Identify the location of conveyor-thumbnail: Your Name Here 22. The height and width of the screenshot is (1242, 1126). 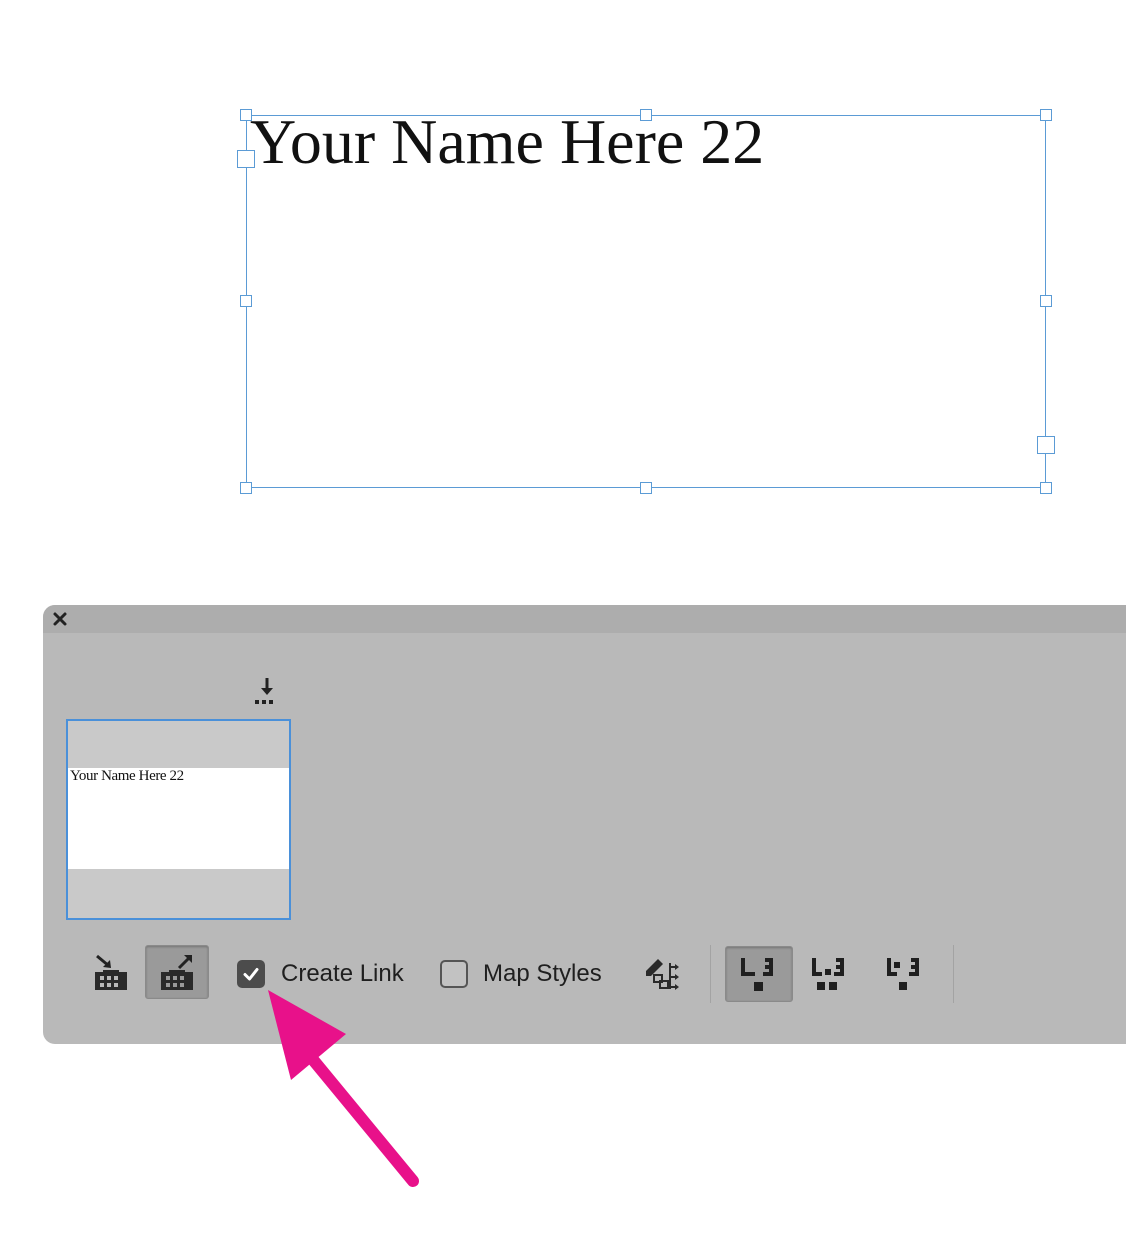
(178, 819).